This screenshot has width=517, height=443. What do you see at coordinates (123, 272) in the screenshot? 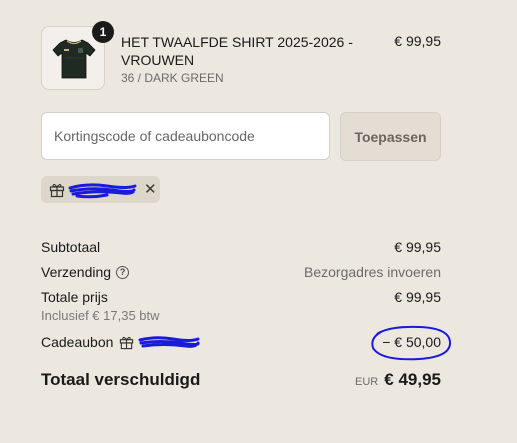
I see `help-icon: ?` at bounding box center [123, 272].